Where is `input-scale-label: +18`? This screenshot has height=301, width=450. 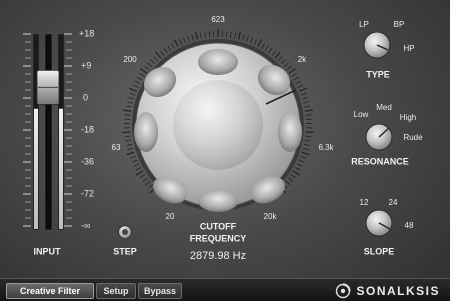
input-scale-label: +18 is located at coordinates (87, 33).